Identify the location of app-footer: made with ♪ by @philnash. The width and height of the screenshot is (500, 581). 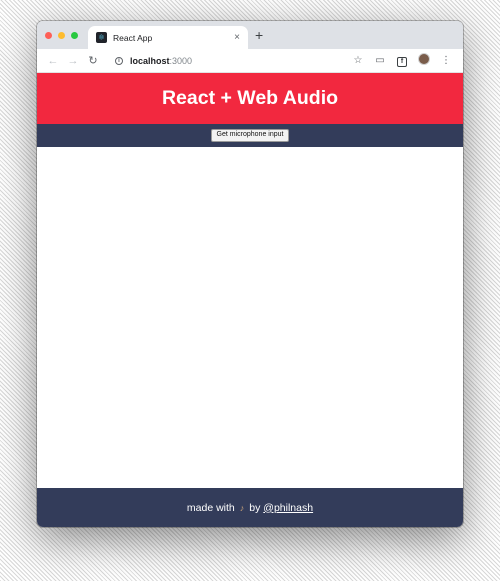
(250, 507).